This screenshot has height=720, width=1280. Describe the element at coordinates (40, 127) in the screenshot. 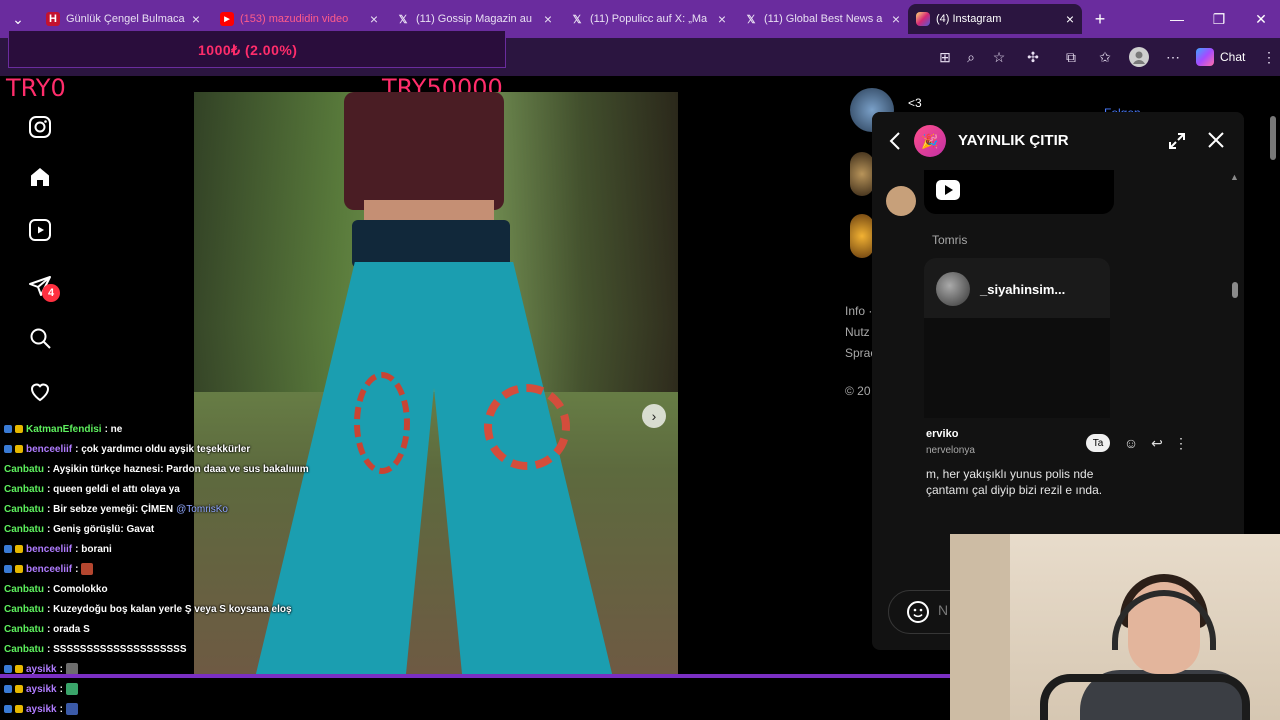

I see `instagram-logo-icon` at that location.